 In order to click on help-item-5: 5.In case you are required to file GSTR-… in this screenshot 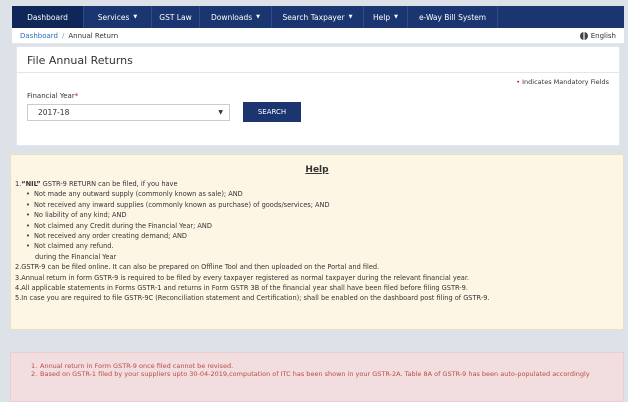, I will do `click(252, 298)`.